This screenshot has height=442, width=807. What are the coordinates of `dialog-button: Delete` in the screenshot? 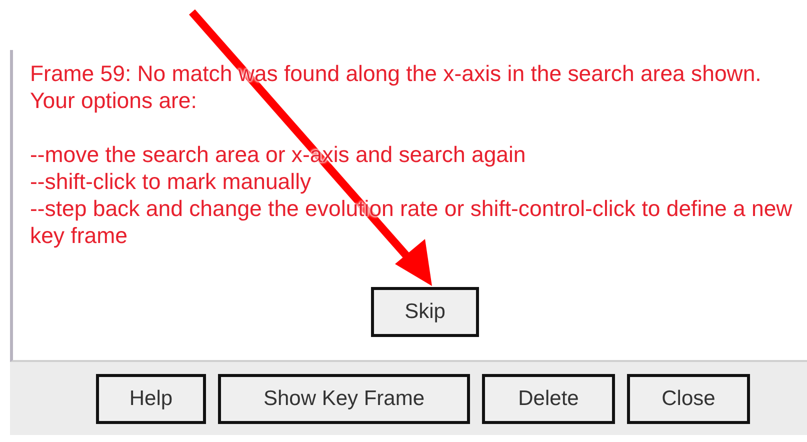 It's located at (548, 399).